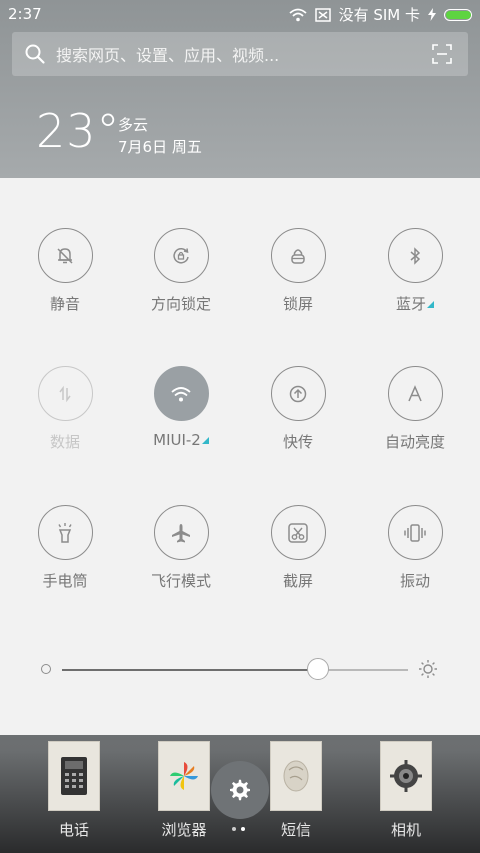 The height and width of the screenshot is (853, 480). I want to click on toggle-screenshot: 截屏, so click(298, 565).